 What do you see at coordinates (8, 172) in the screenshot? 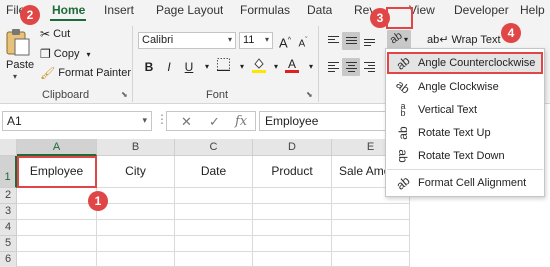
I see `row-header-1: 1` at bounding box center [8, 172].